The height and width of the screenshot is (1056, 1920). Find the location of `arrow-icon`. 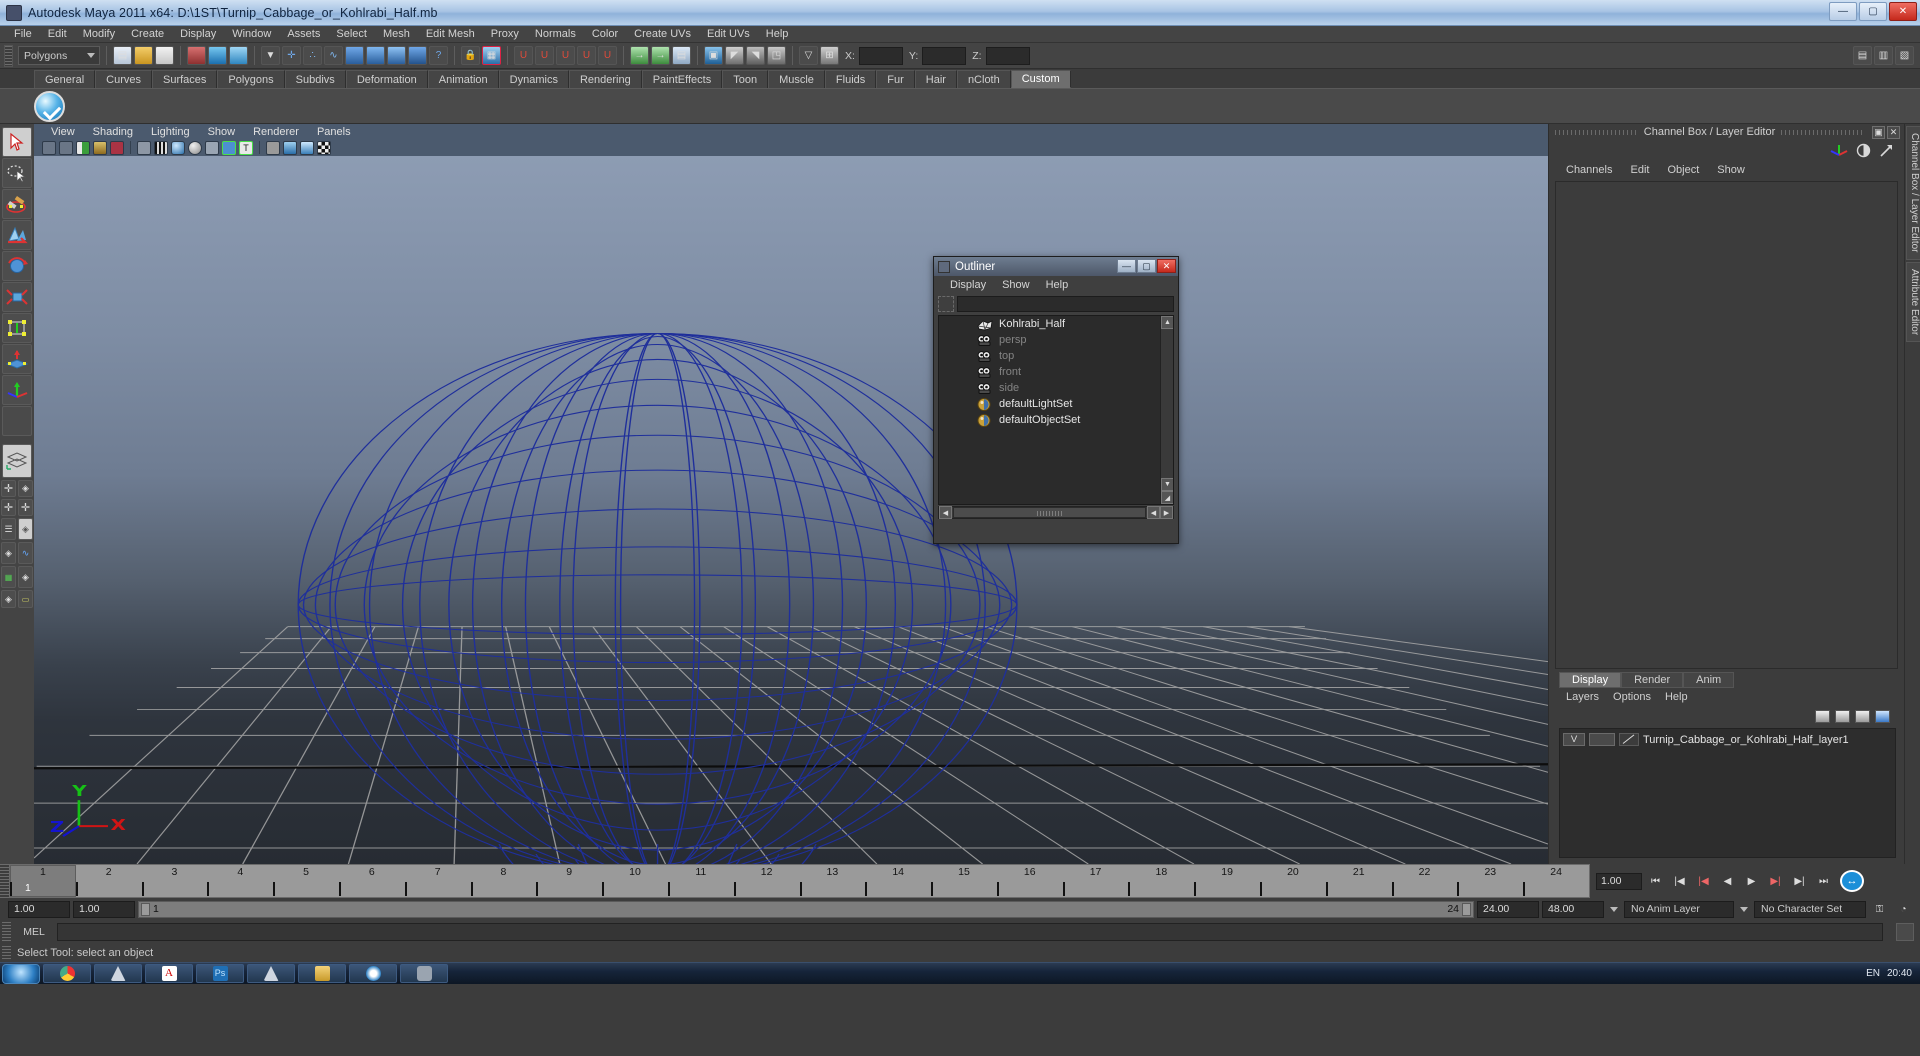

arrow-icon is located at coordinates (1886, 150).